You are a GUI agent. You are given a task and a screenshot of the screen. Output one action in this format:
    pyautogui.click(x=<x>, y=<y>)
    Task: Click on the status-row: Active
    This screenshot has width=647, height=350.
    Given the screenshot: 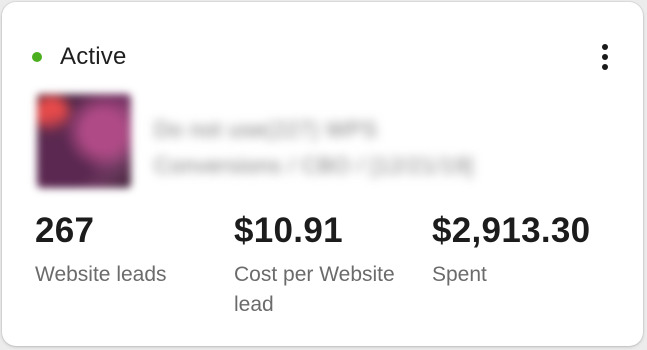 What is the action you would take?
    pyautogui.click(x=79, y=57)
    